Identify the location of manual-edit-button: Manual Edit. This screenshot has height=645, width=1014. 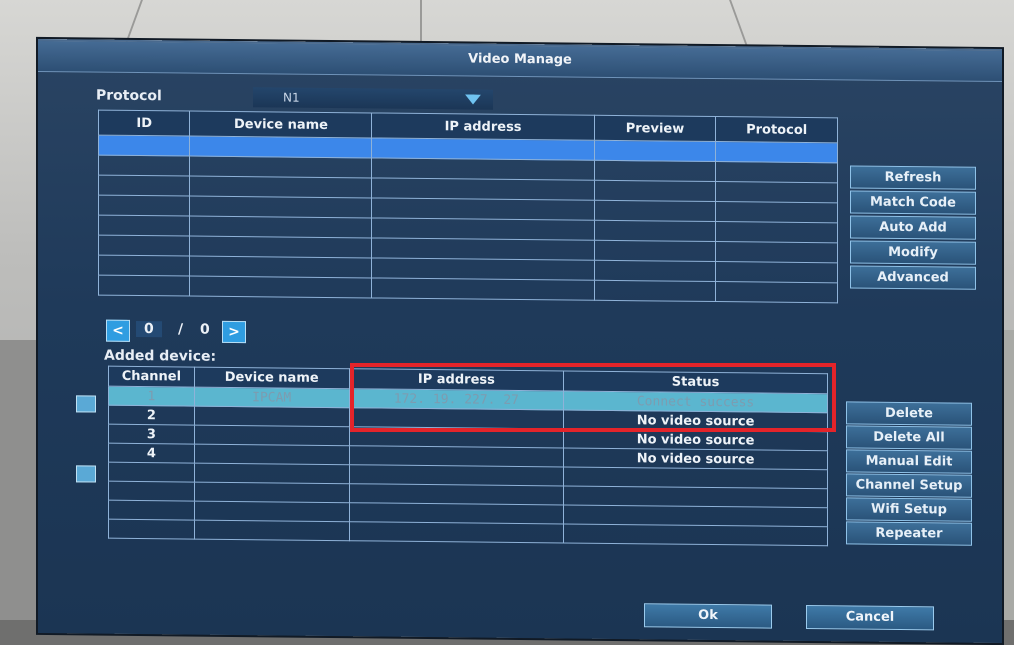
(909, 461).